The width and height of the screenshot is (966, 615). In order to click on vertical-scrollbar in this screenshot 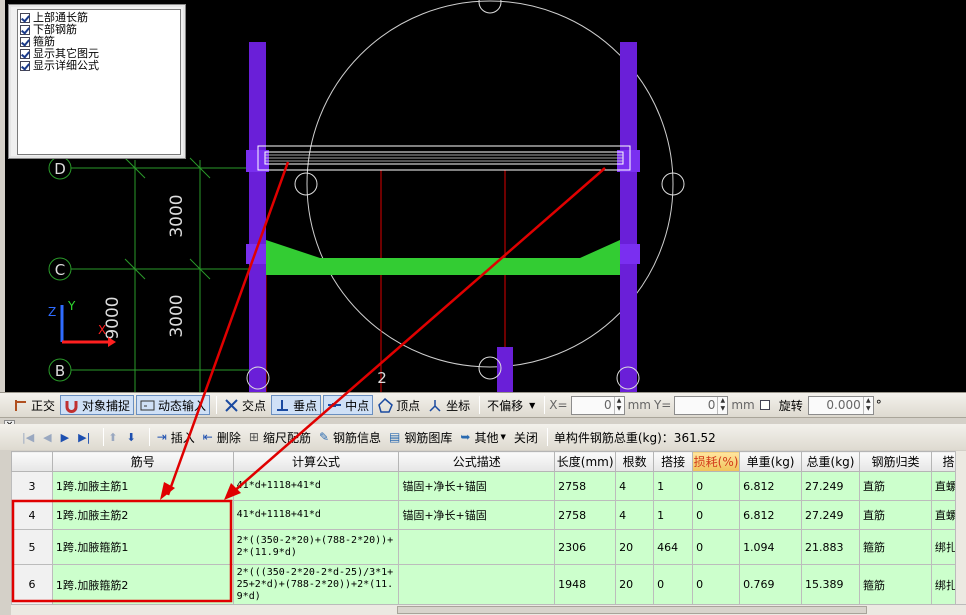, I will do `click(960, 527)`.